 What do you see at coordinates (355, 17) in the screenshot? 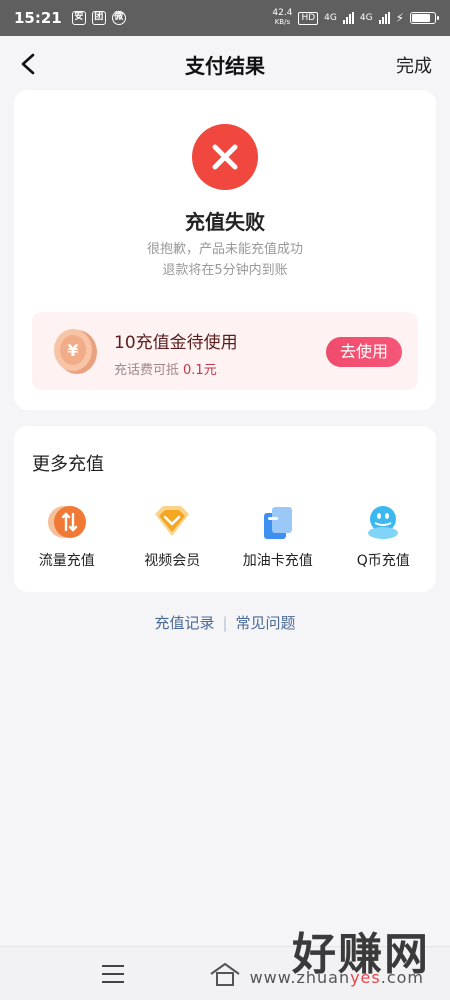
I see `system-indicators: 42.4 KB/s HD 4G 4G ⚡` at bounding box center [355, 17].